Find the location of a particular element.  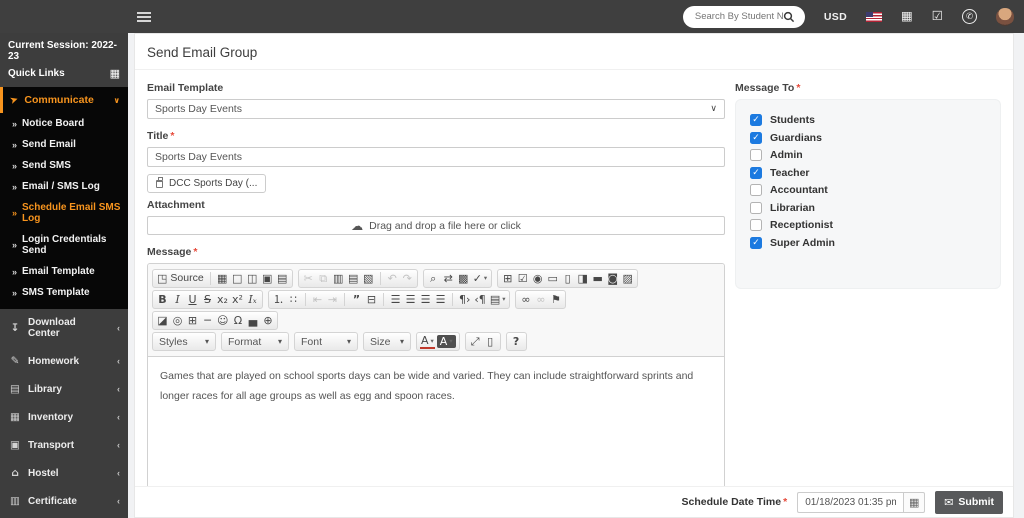

bold-icon: B is located at coordinates (162, 299).